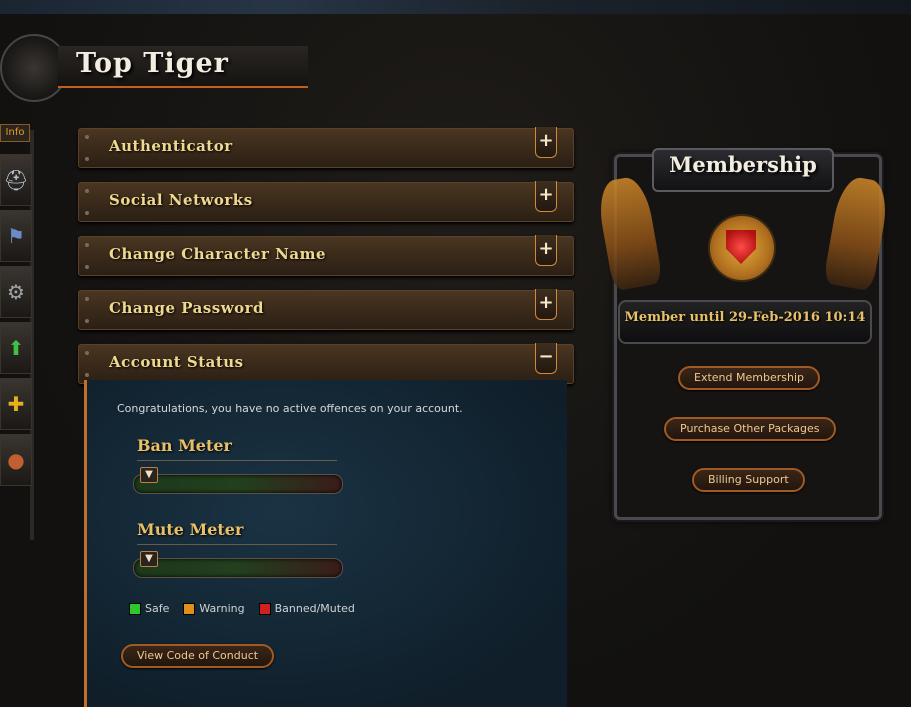  Describe the element at coordinates (16, 180) in the screenshot. I see `helmet-icon: ⛑` at that location.